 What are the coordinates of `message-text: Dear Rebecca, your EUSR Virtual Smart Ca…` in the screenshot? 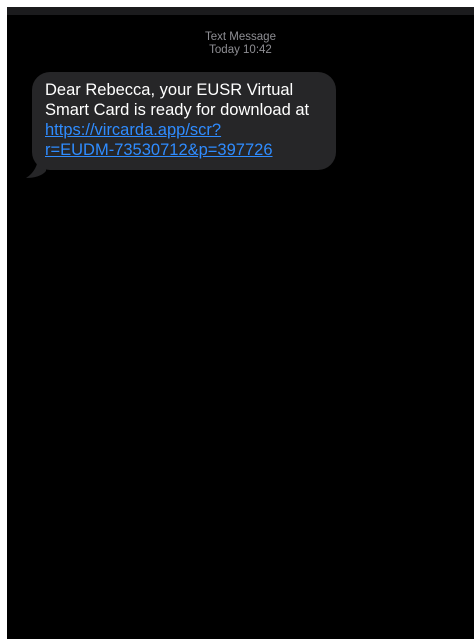 It's located at (177, 100).